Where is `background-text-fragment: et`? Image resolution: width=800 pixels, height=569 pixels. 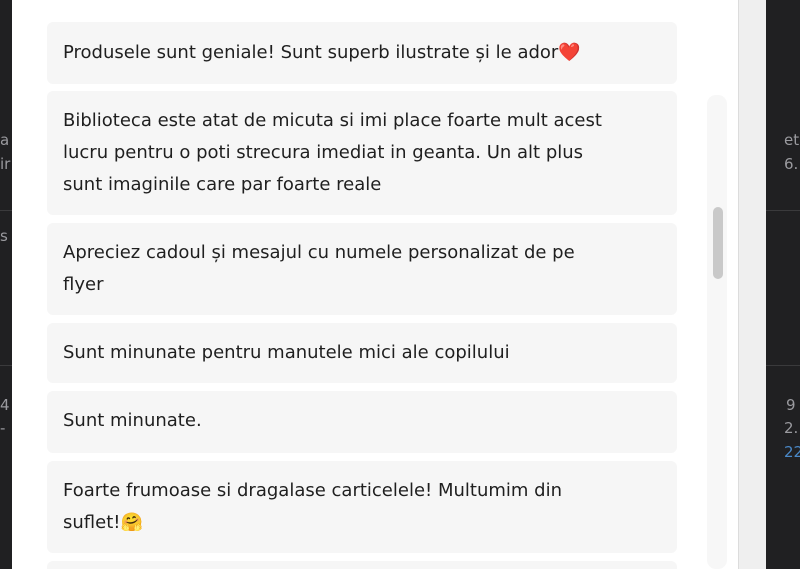 background-text-fragment: et is located at coordinates (792, 140).